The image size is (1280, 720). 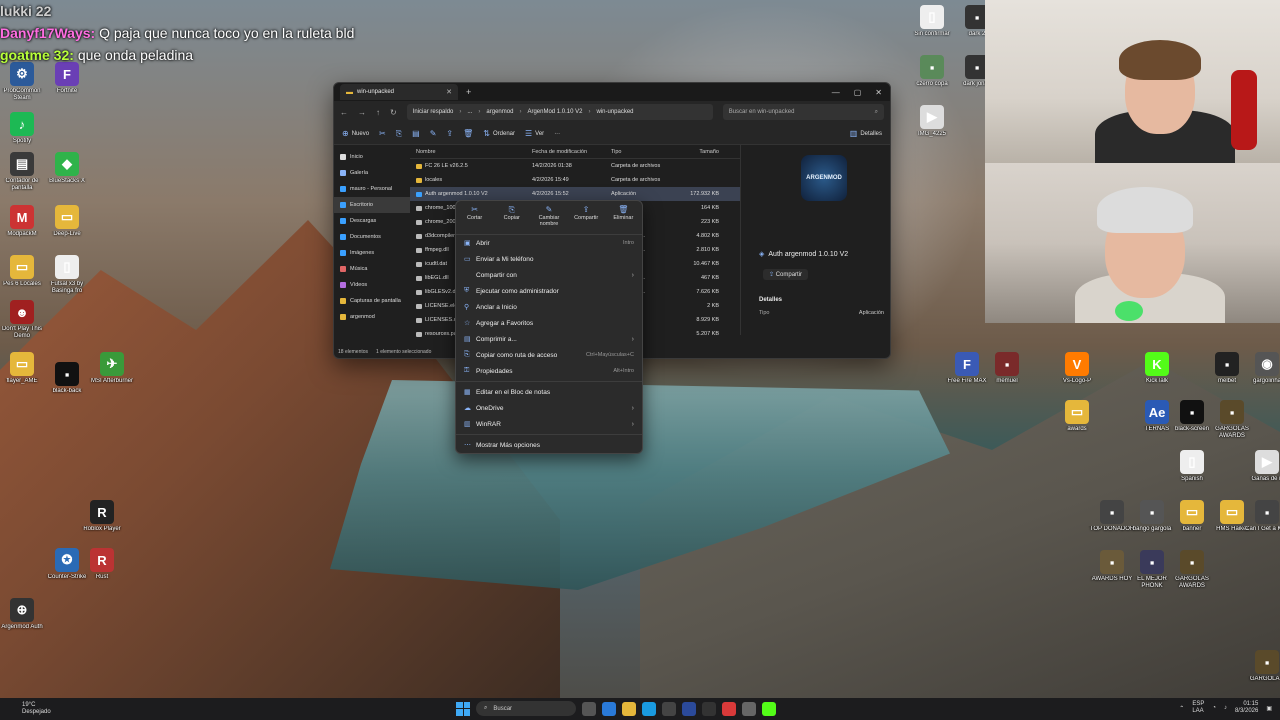 What do you see at coordinates (102, 564) in the screenshot?
I see `desktop-shortcut: R Rust` at bounding box center [102, 564].